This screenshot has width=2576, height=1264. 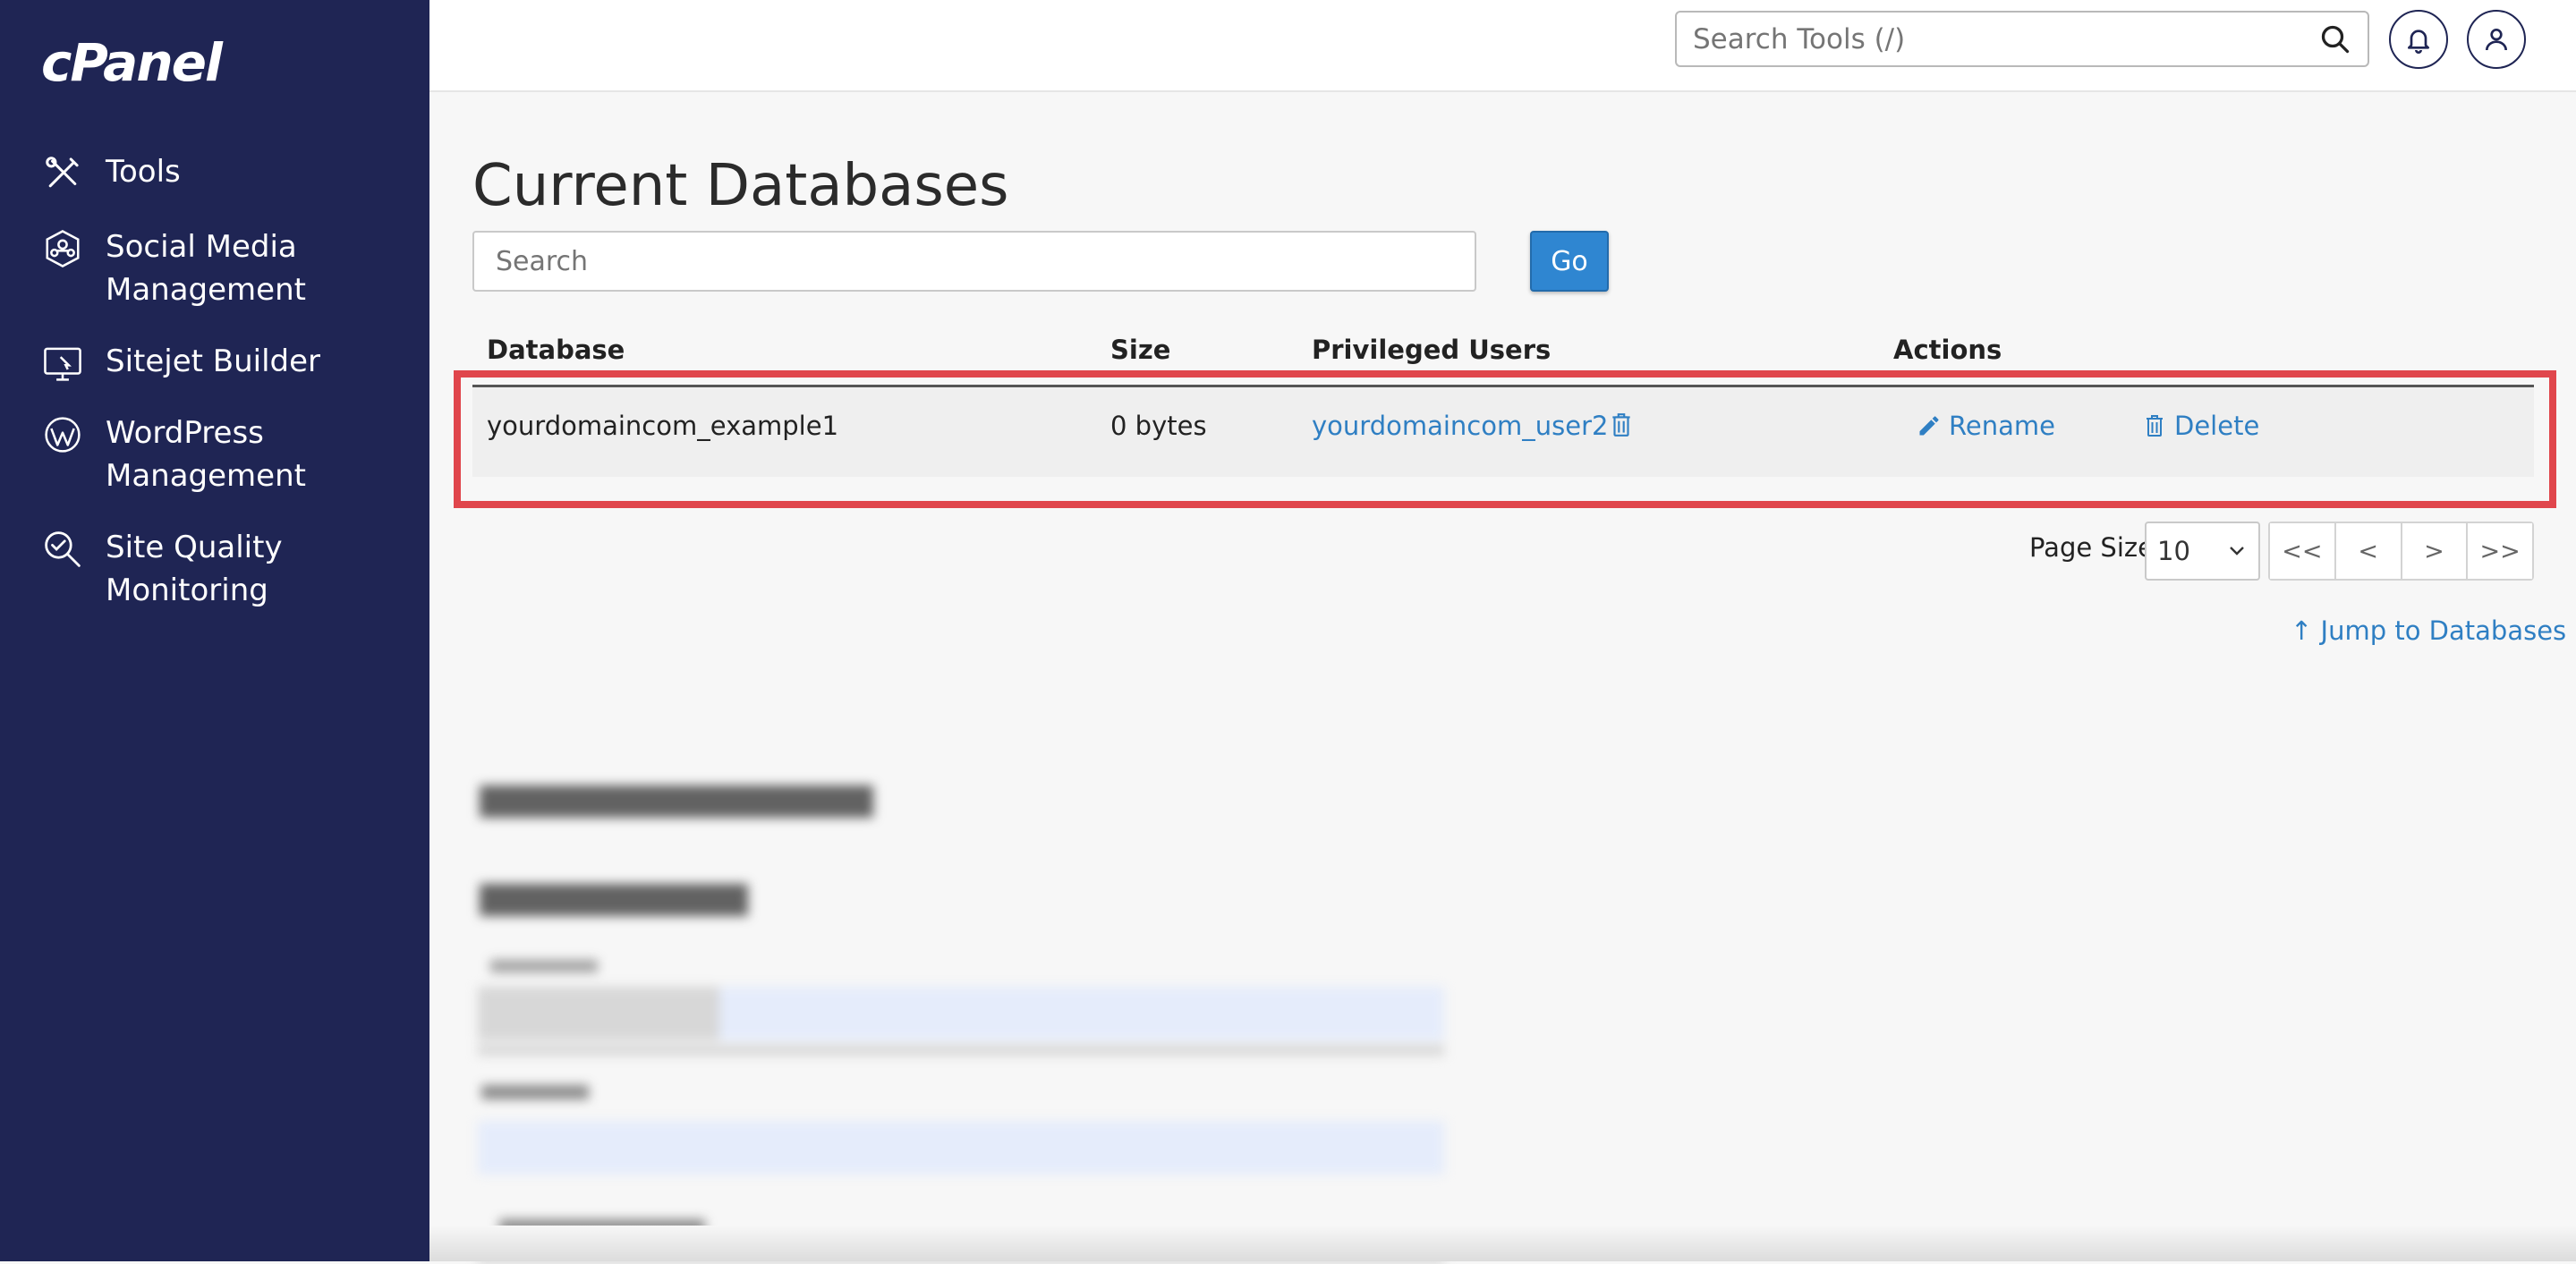 What do you see at coordinates (1505, 439) in the screenshot?
I see `row-highlight-annotation` at bounding box center [1505, 439].